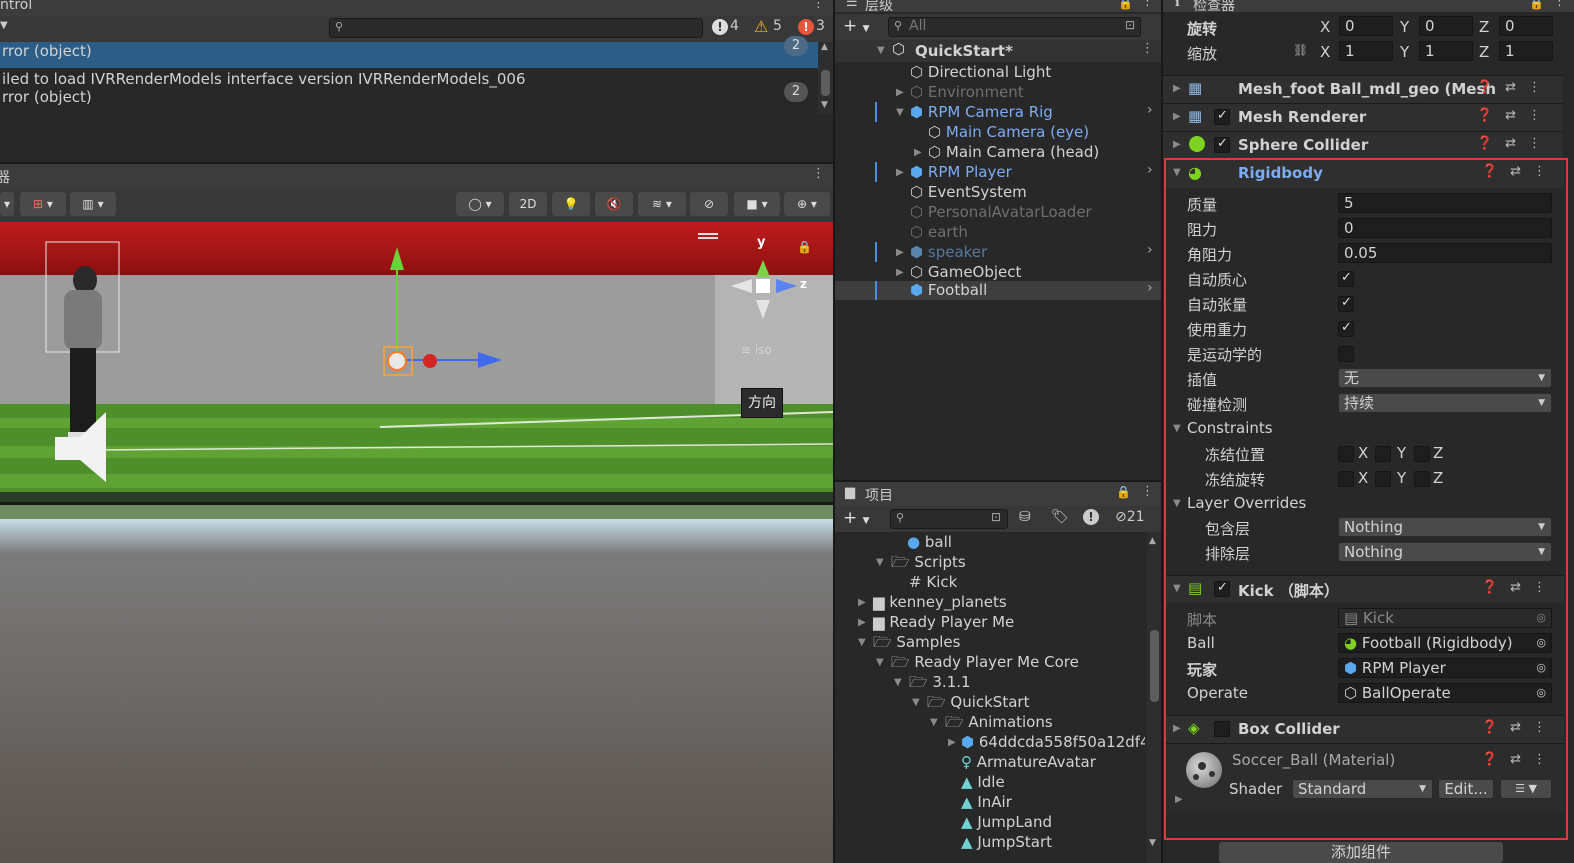  I want to click on constraints-label: Constraints, so click(1230, 428).